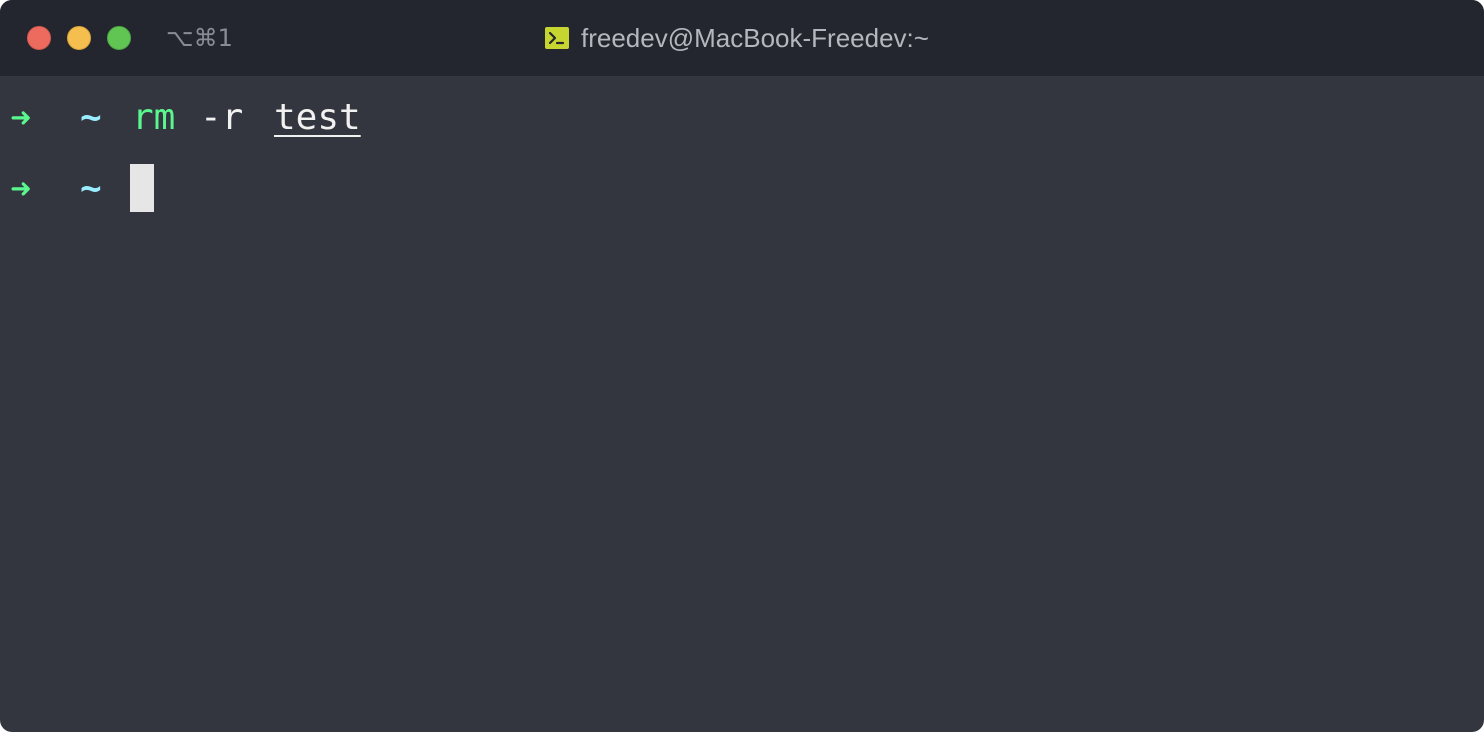  Describe the element at coordinates (199, 38) in the screenshot. I see `tab-shortcut-label: ⌥⌘1` at that location.